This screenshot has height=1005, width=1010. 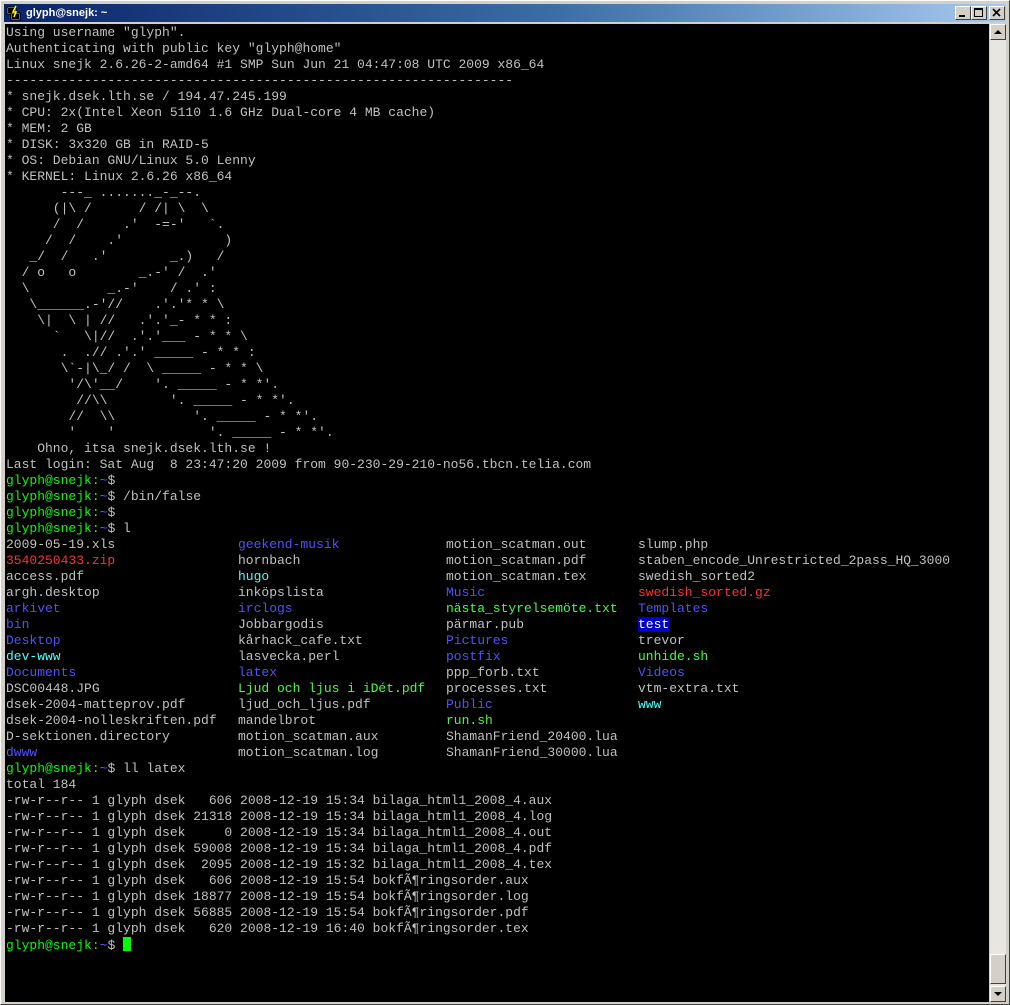 What do you see at coordinates (61, 544) in the screenshot?
I see `file-entry: 2009-05-19.xls` at bounding box center [61, 544].